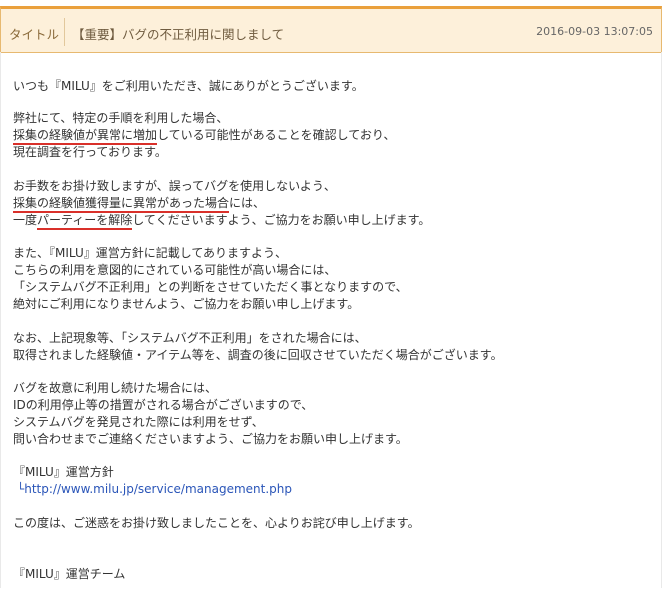 This screenshot has height=590, width=664. What do you see at coordinates (121, 118) in the screenshot?
I see `paragraph-text: 弊社にて、特定の手順を利用した場合、` at bounding box center [121, 118].